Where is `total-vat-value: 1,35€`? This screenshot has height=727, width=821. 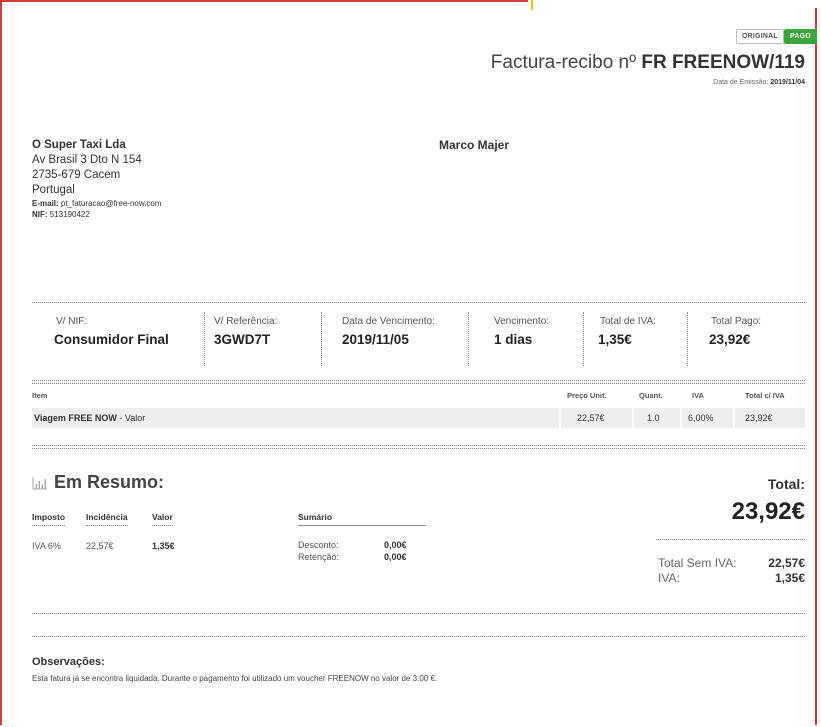
total-vat-value: 1,35€ is located at coordinates (789, 578).